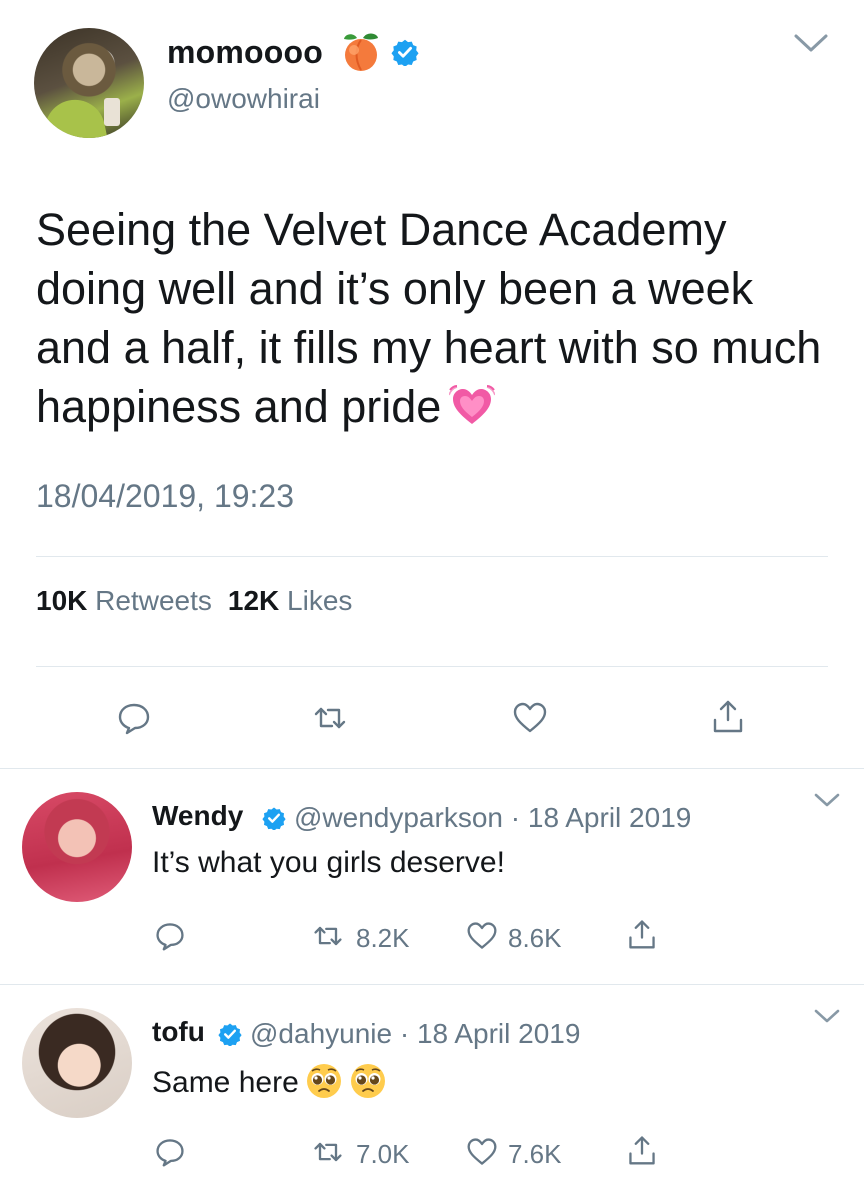 This screenshot has width=864, height=1200. I want to click on likes-count: 12K, so click(253, 600).